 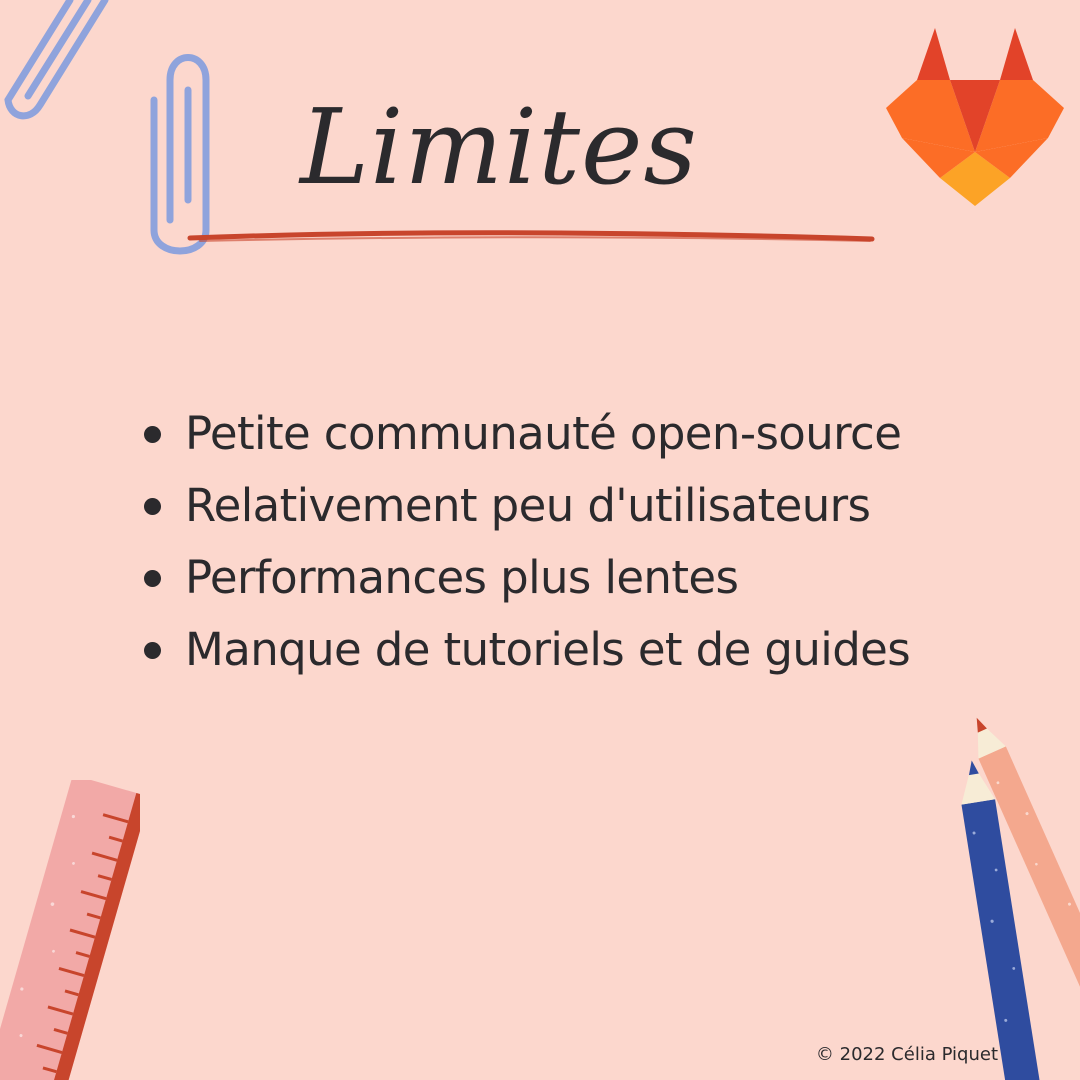 I want to click on list-item: Manque de tutoriels et de guides, so click(x=590, y=650).